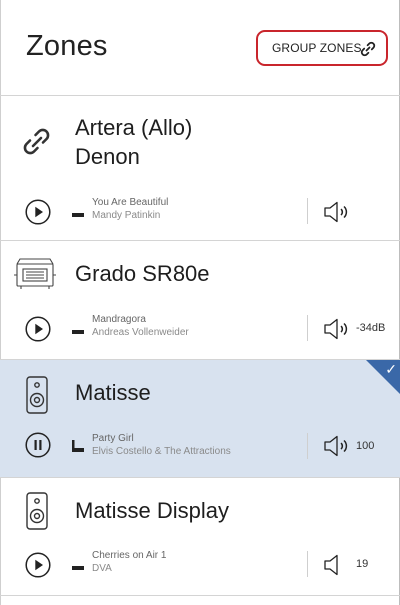  I want to click on group-zones-button: GROUP ZONES, so click(322, 48).